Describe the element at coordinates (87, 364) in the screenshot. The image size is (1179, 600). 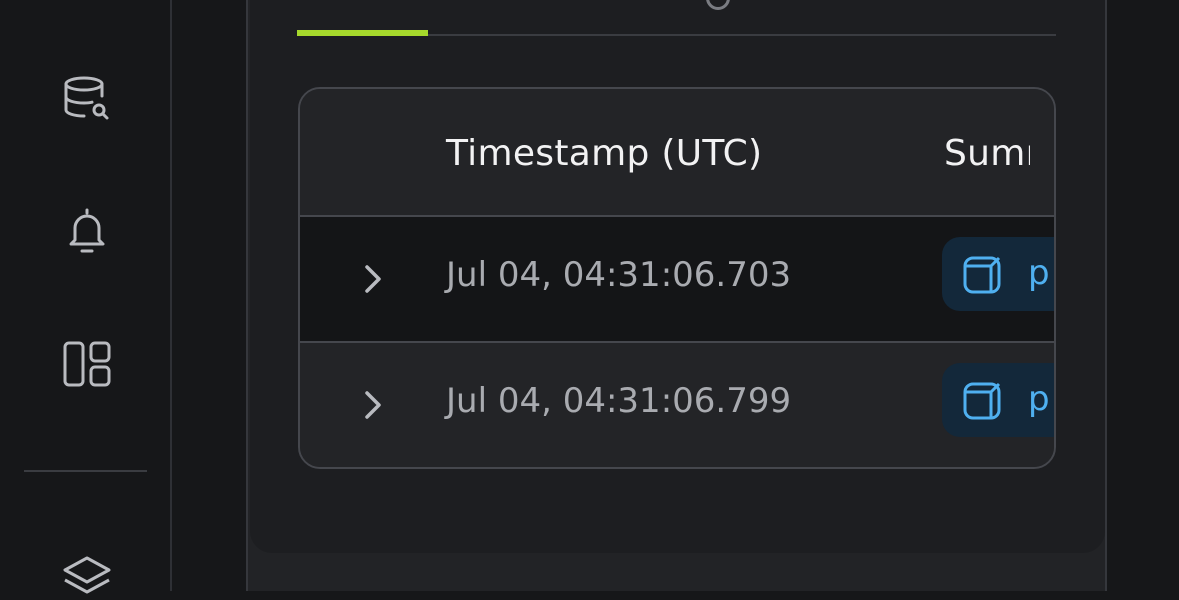
I see `layout-grid-icon` at that location.